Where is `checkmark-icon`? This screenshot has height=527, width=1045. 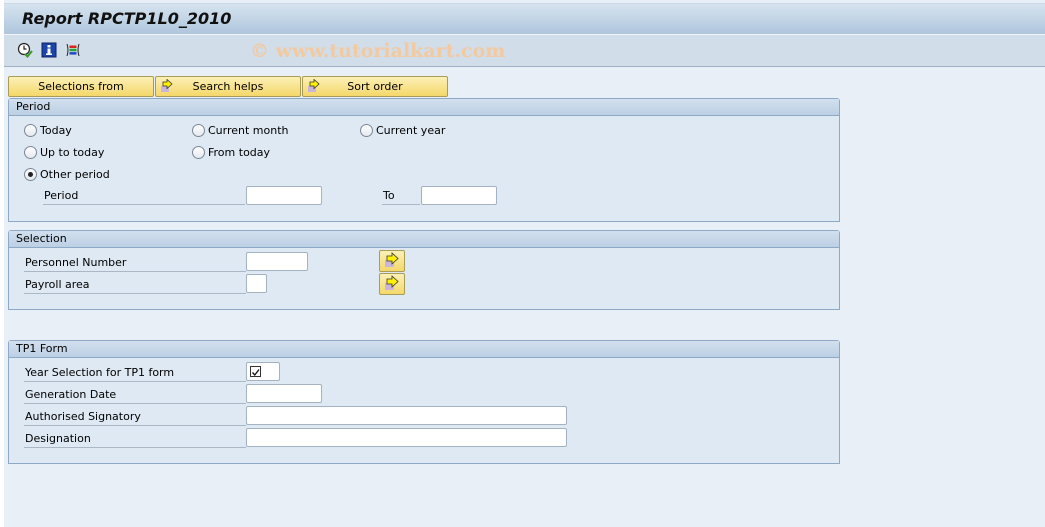
checkmark-icon is located at coordinates (256, 373).